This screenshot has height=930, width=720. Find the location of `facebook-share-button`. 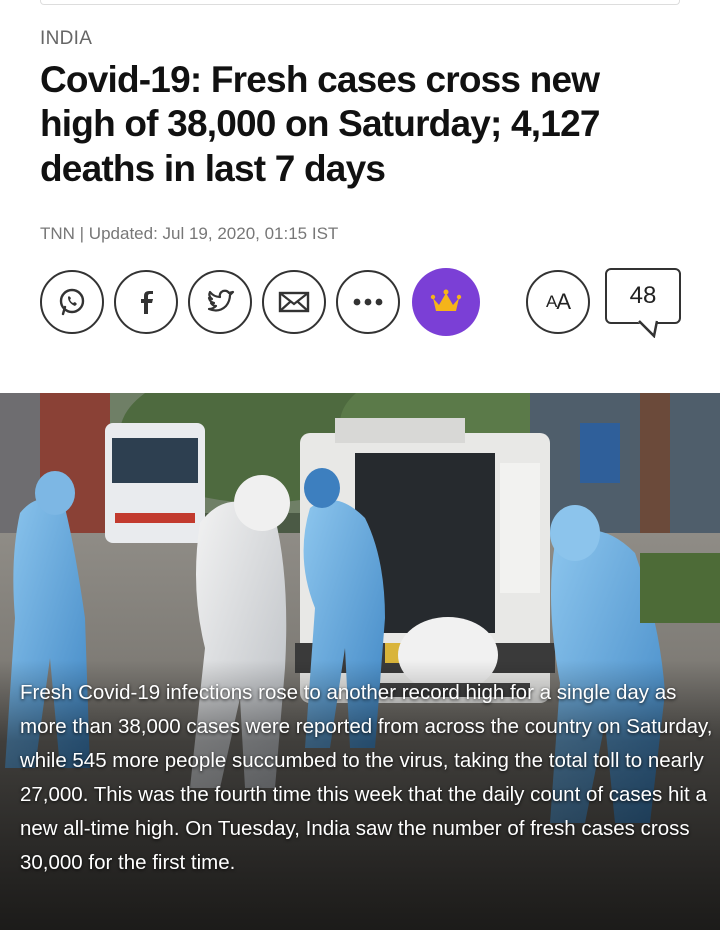

facebook-share-button is located at coordinates (146, 302).